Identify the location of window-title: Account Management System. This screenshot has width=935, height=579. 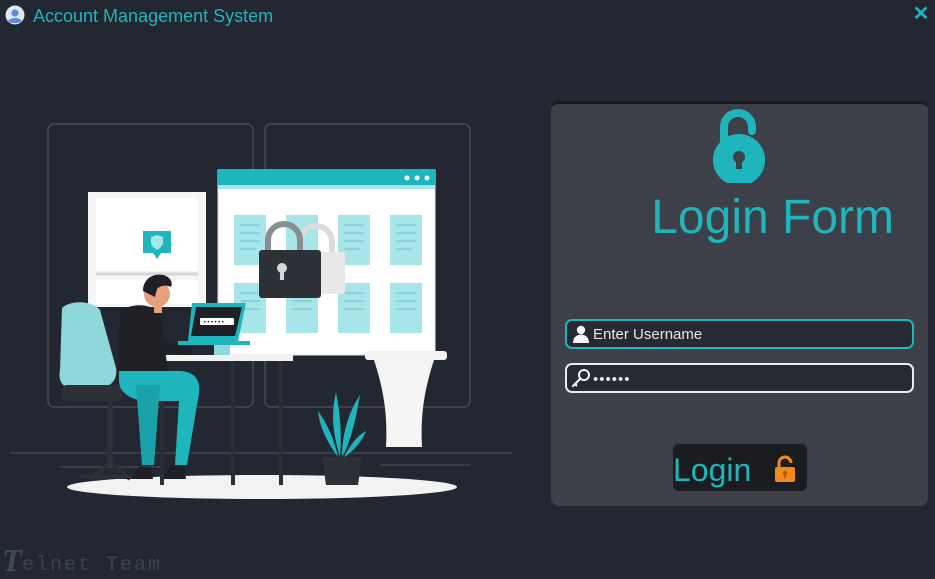
(153, 16).